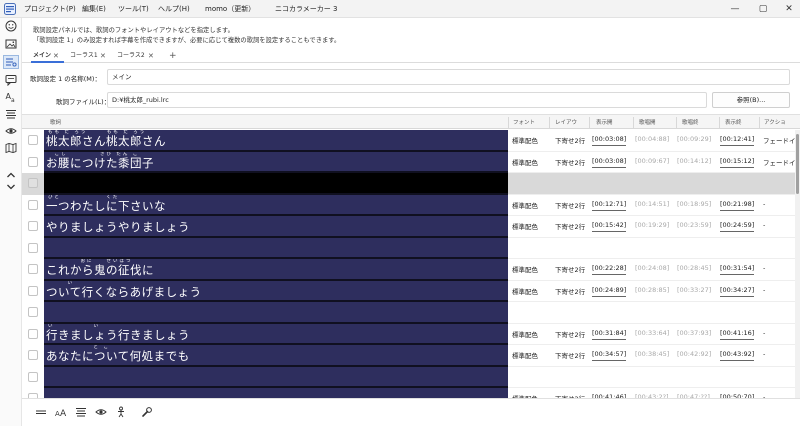 This screenshot has height=426, width=800. What do you see at coordinates (55, 122) in the screenshot?
I see `col-lyric: 歌詞` at bounding box center [55, 122].